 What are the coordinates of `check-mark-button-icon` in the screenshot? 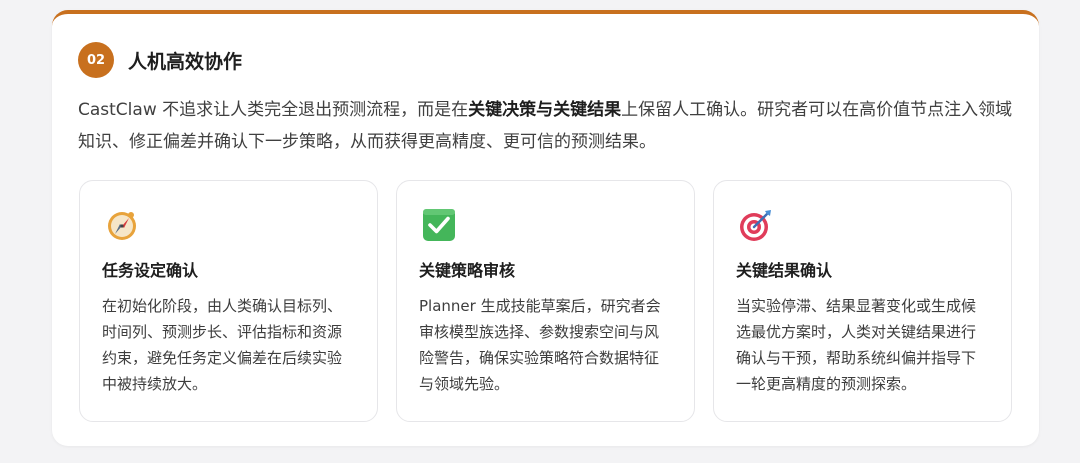 It's located at (439, 225).